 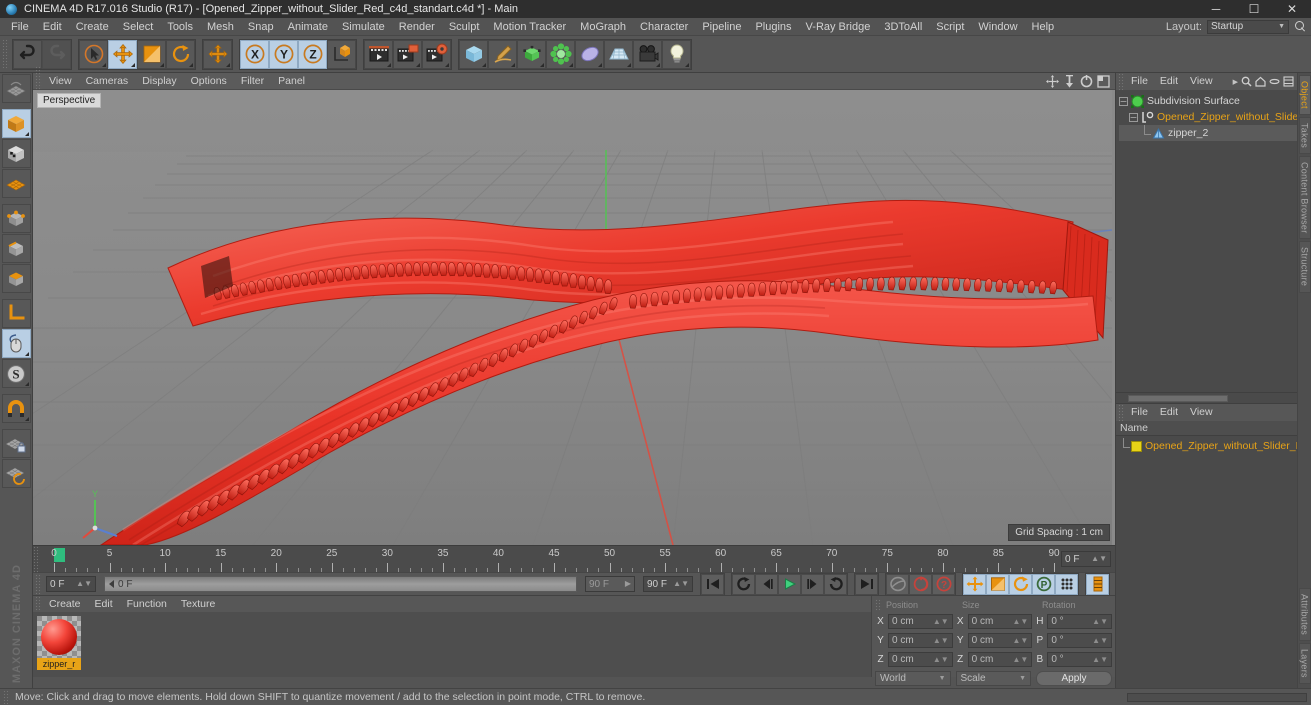 I want to click on menu-item-plugins: Plugins, so click(x=773, y=27).